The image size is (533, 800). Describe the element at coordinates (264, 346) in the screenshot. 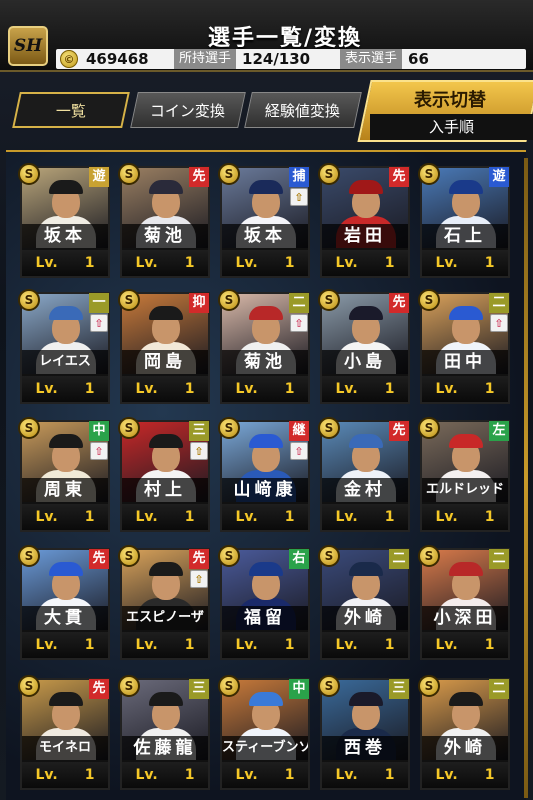

I see `player-card: 菊池 Lv. 1 S 二 ⇧` at that location.